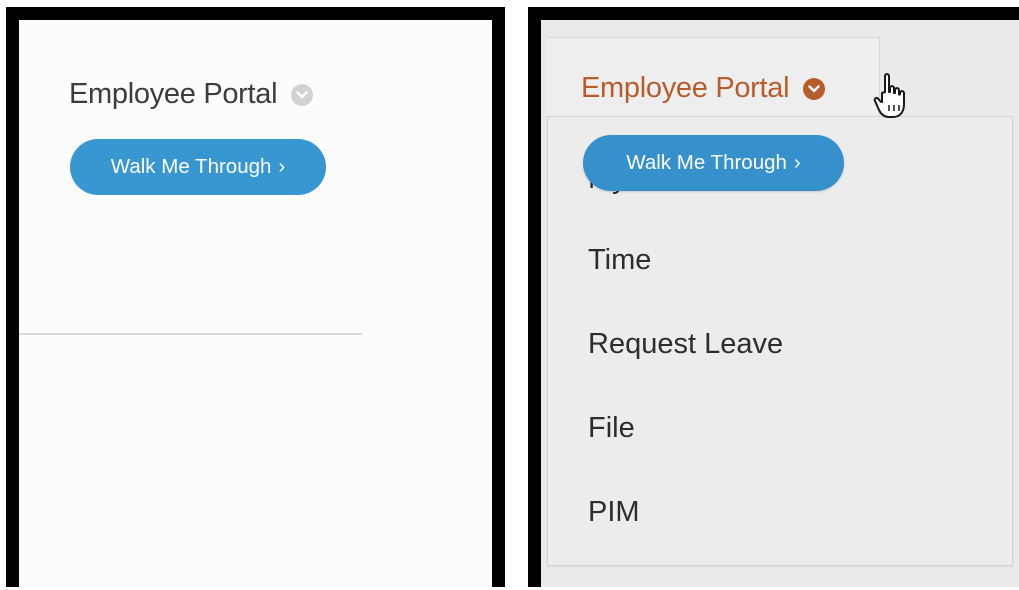 The width and height of the screenshot is (1019, 590). What do you see at coordinates (614, 512) in the screenshot?
I see `menu-item-pim: PIM` at bounding box center [614, 512].